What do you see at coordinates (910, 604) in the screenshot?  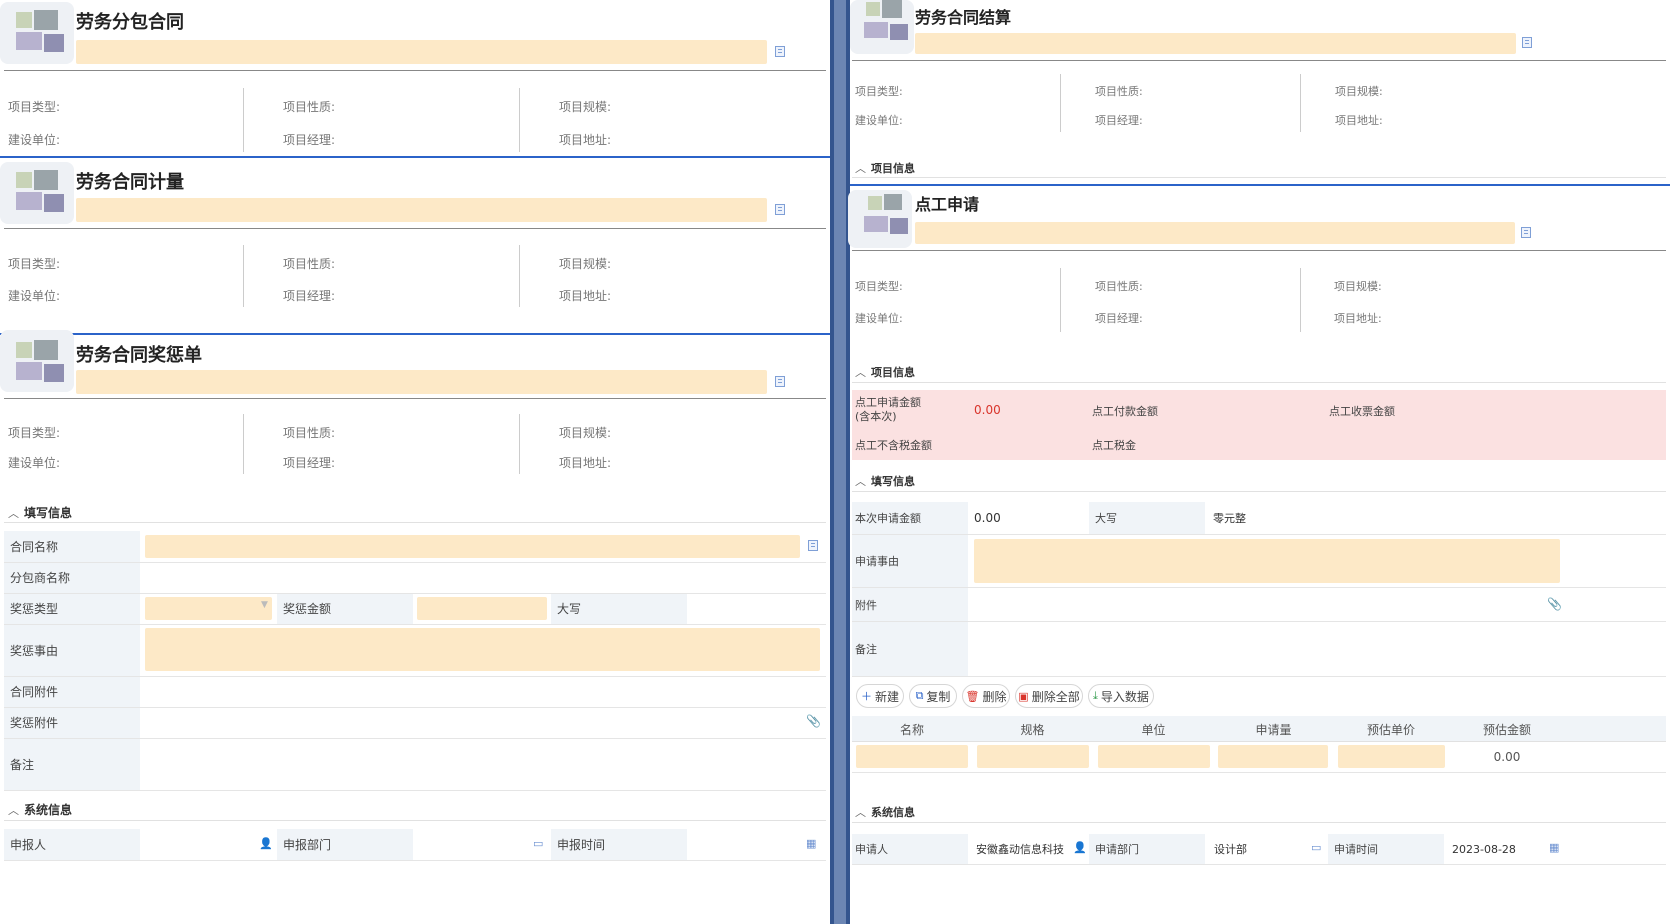 I see `attachment-label: 附件` at bounding box center [910, 604].